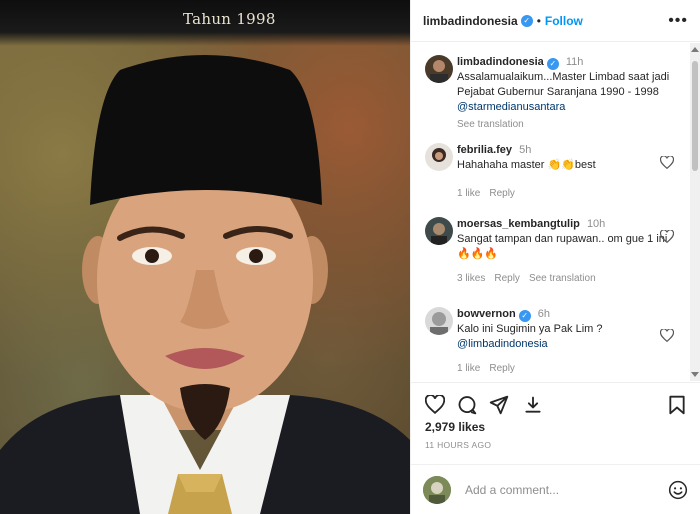 This screenshot has width=700, height=514. Describe the element at coordinates (575, 62) in the screenshot. I see `comment-time: 11h` at that location.